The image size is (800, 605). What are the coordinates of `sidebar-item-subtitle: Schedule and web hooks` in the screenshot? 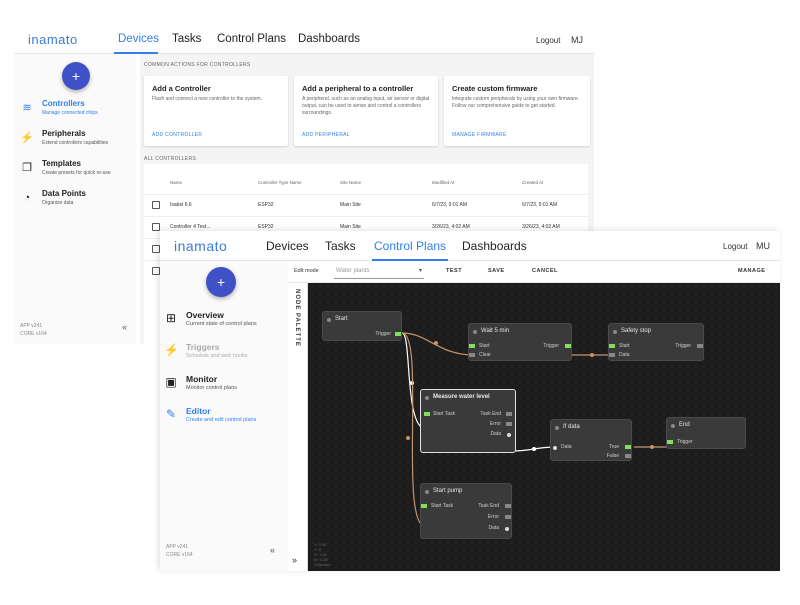 It's located at (217, 356).